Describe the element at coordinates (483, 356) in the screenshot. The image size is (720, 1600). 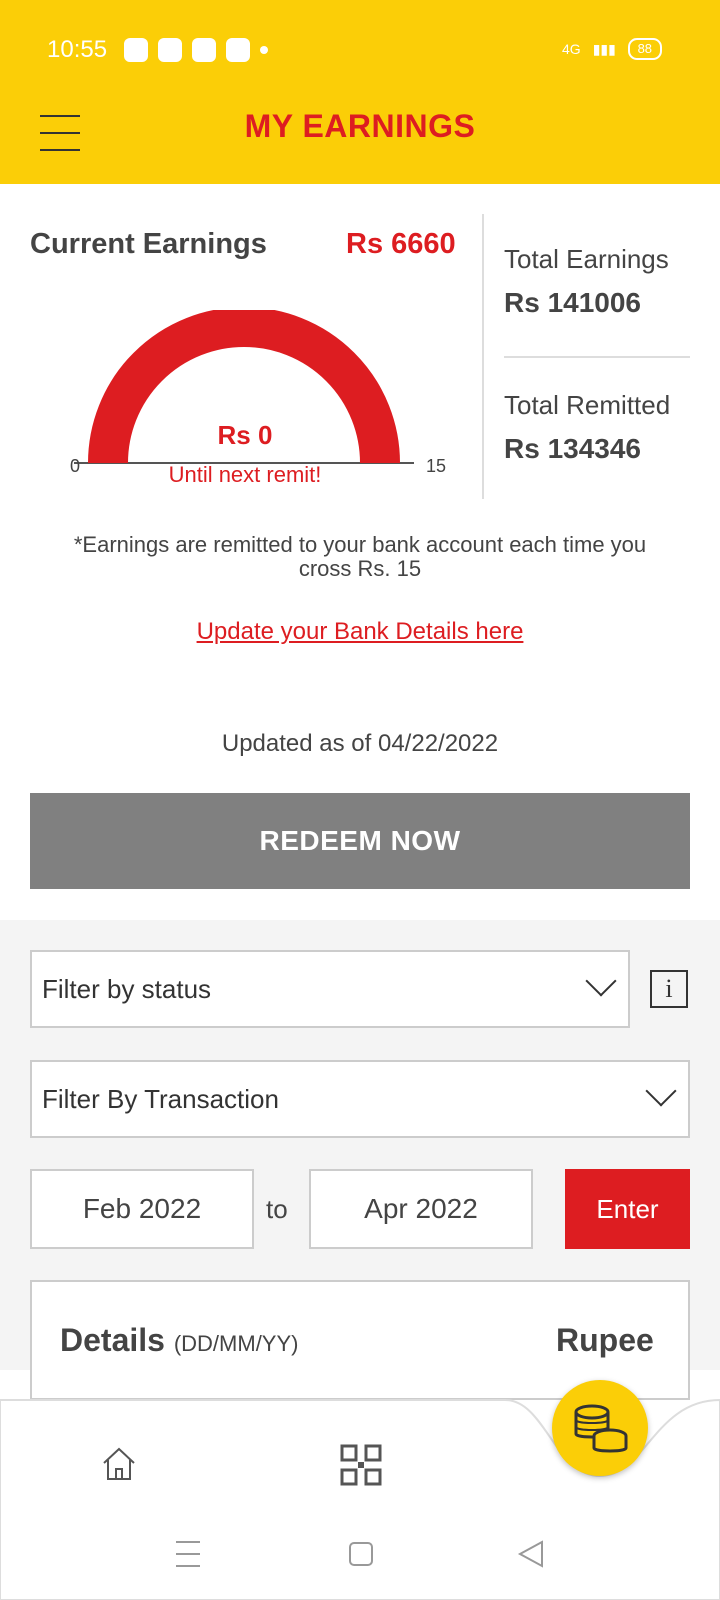
I see `vertical-divider` at that location.